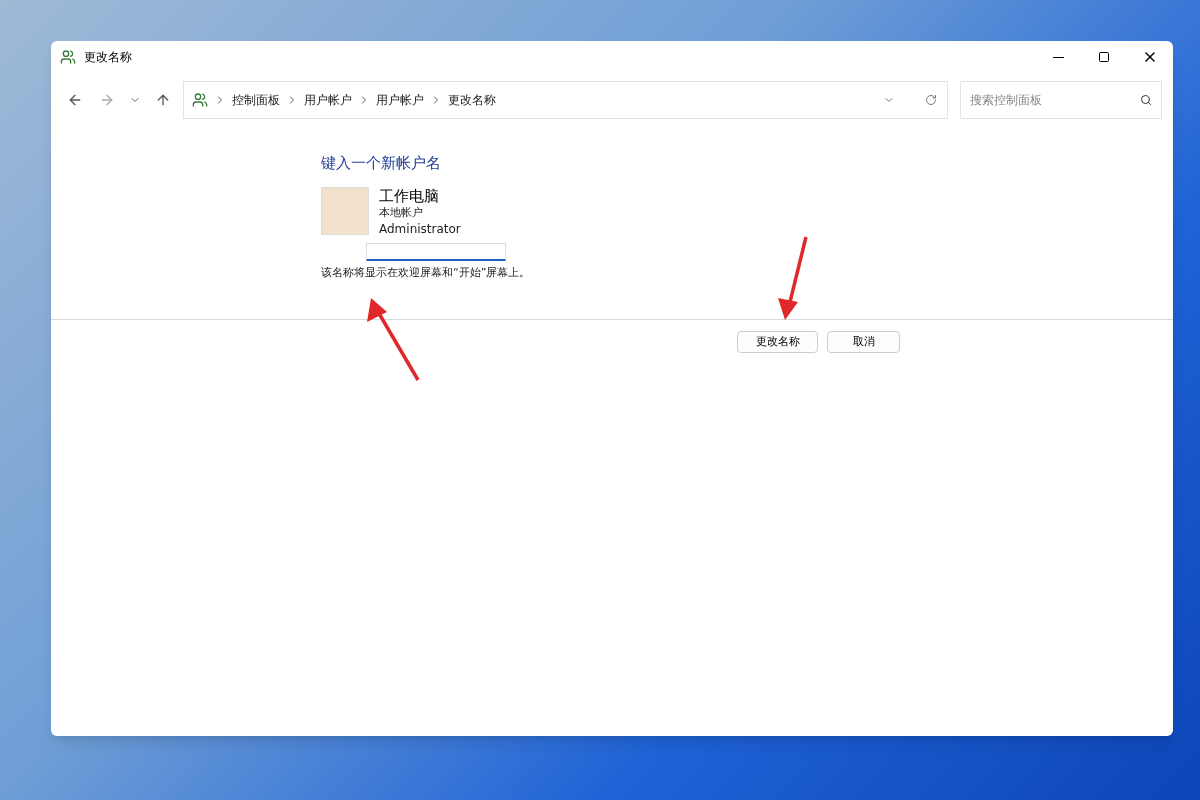 The width and height of the screenshot is (1200, 800). Describe the element at coordinates (409, 195) in the screenshot. I see `account-name: 工作电脑` at that location.